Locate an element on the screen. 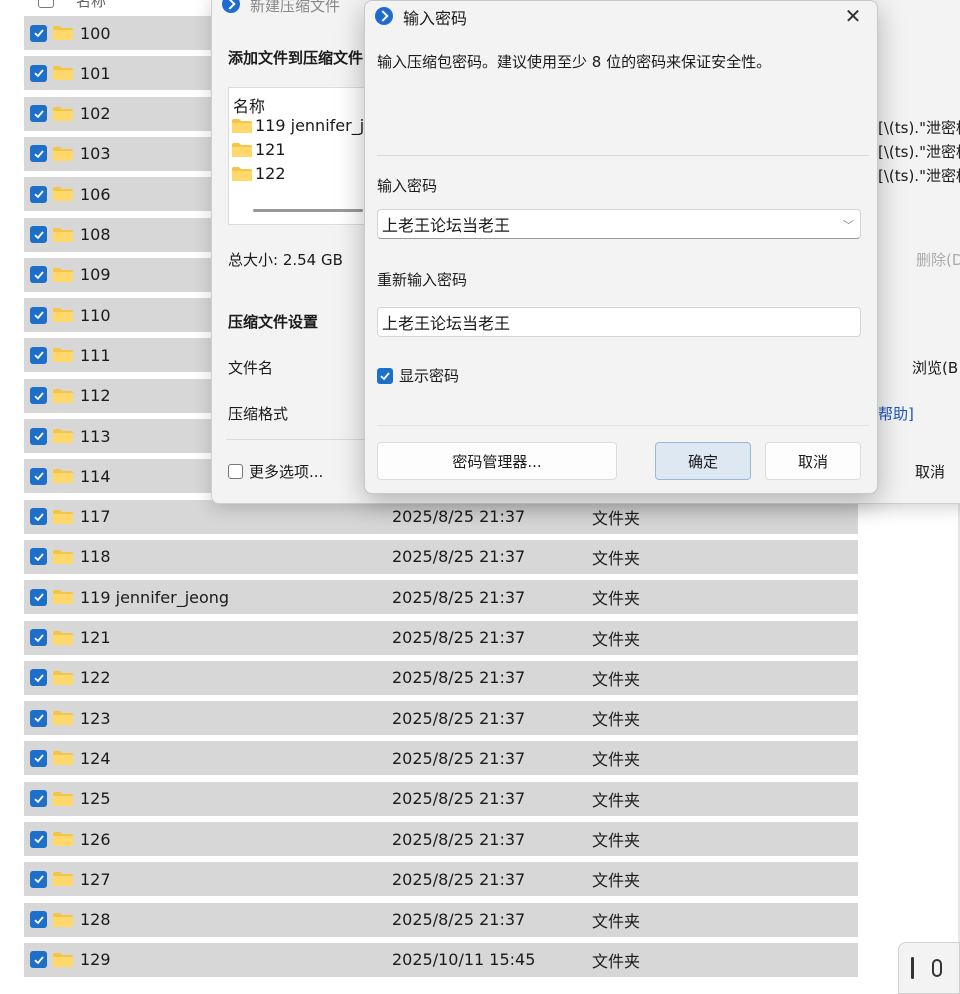  row-name: 123 is located at coordinates (95, 718).